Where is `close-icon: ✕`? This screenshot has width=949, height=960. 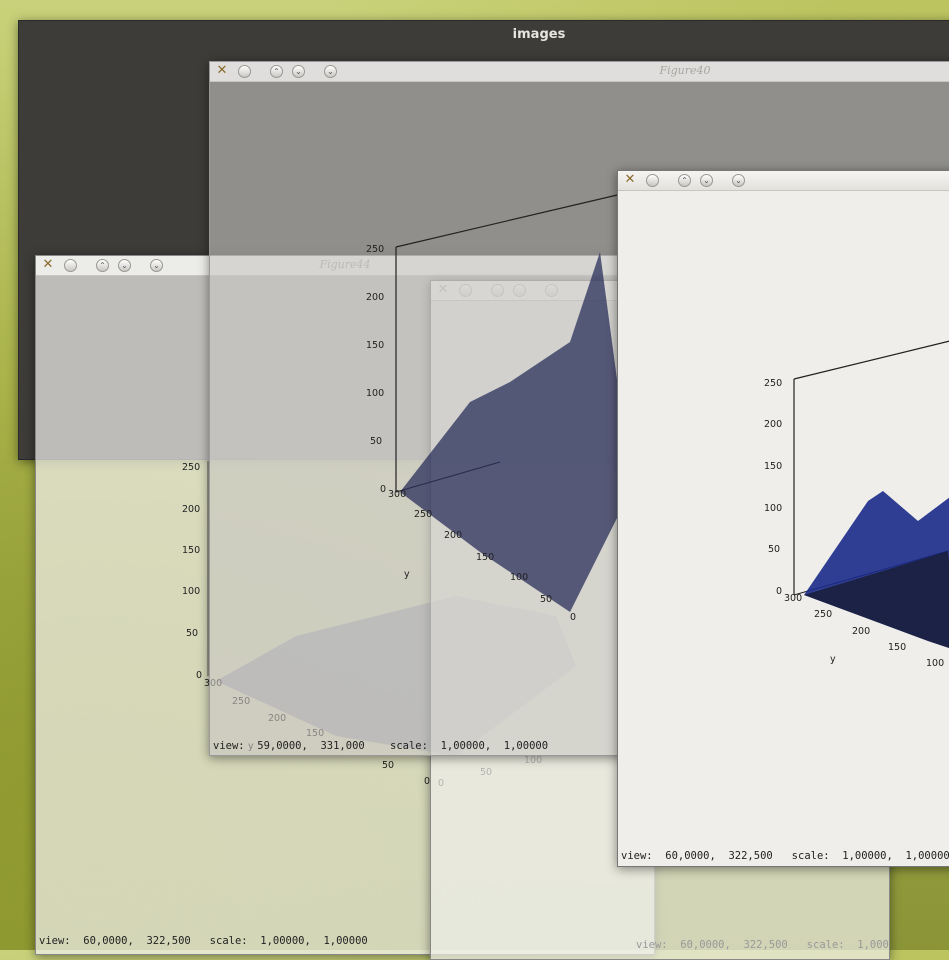 close-icon: ✕ is located at coordinates (630, 180).